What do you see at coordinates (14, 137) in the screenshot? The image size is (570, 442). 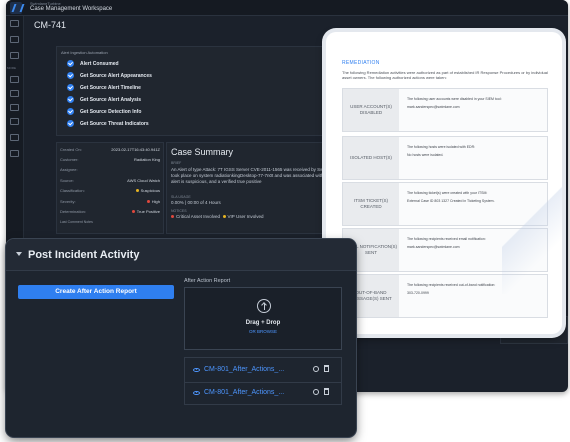 I see `settings-icon` at bounding box center [14, 137].